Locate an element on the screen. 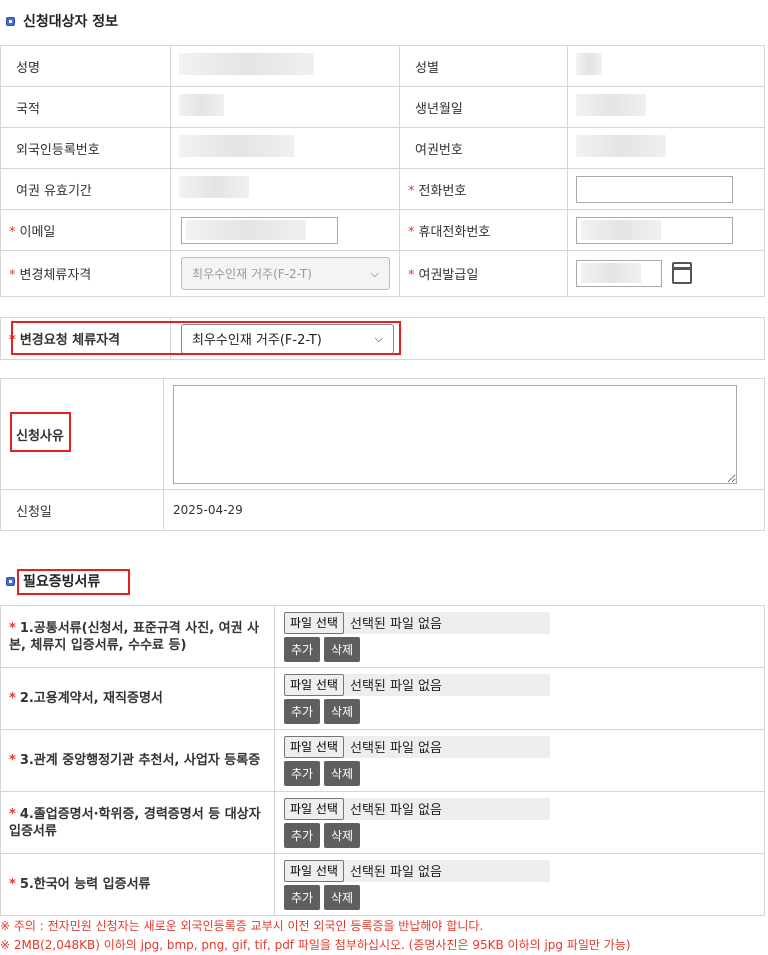 Image resolution: width=768 pixels, height=955 pixels. document-label-text: 5.한국어 능력 입증서류 is located at coordinates (85, 884).